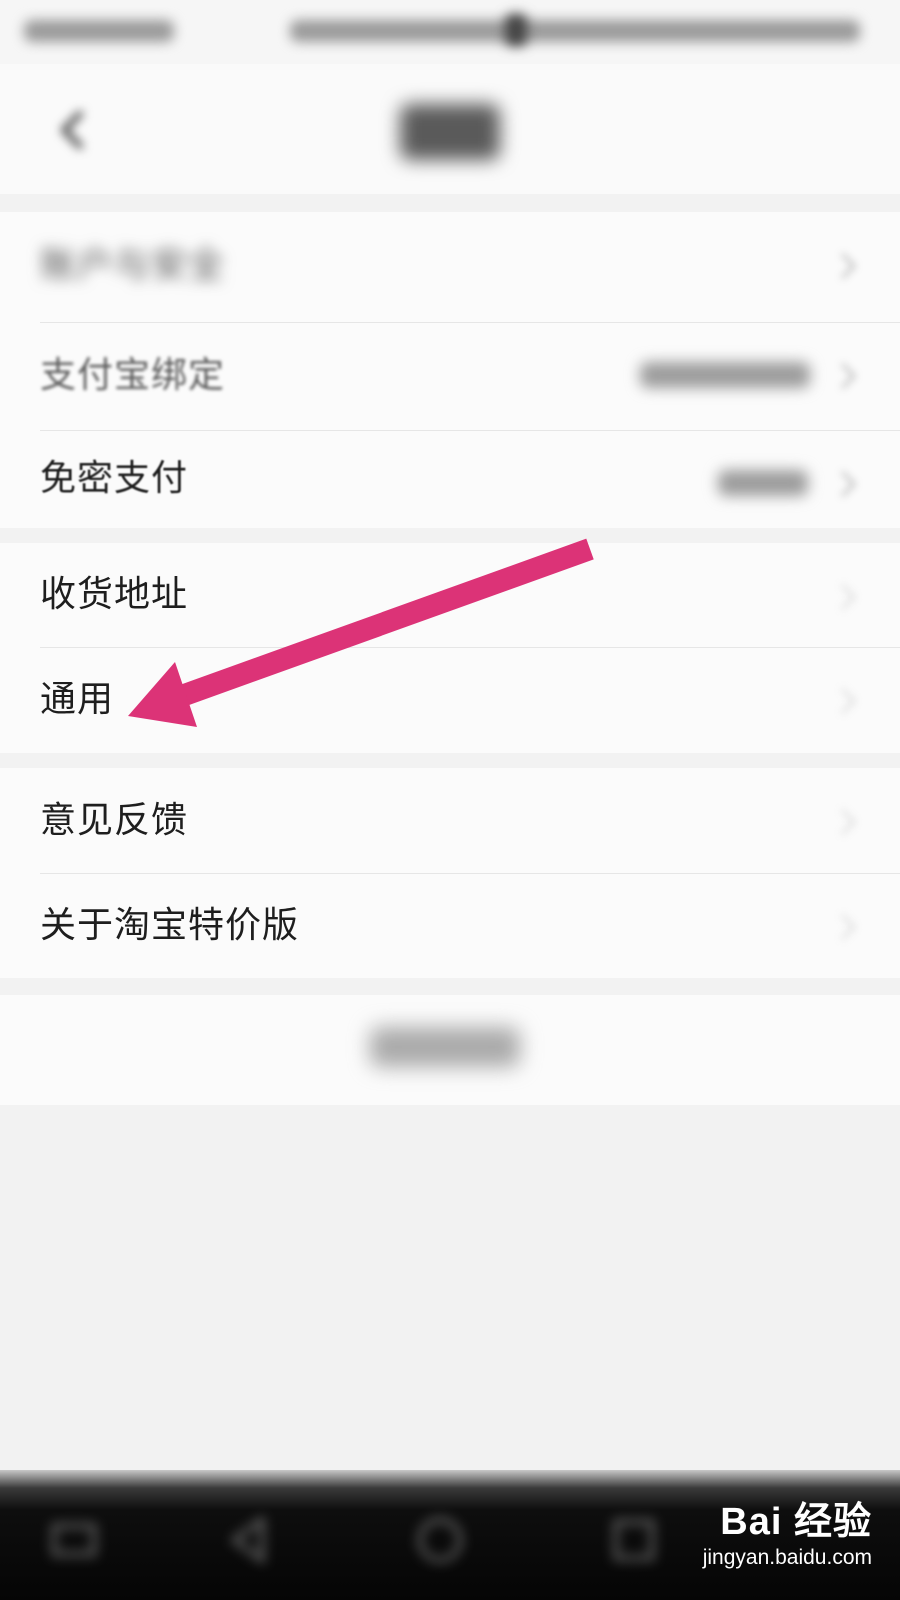 The width and height of the screenshot is (900, 1600). I want to click on settings-item-label: 关于淘宝特价版, so click(170, 925).